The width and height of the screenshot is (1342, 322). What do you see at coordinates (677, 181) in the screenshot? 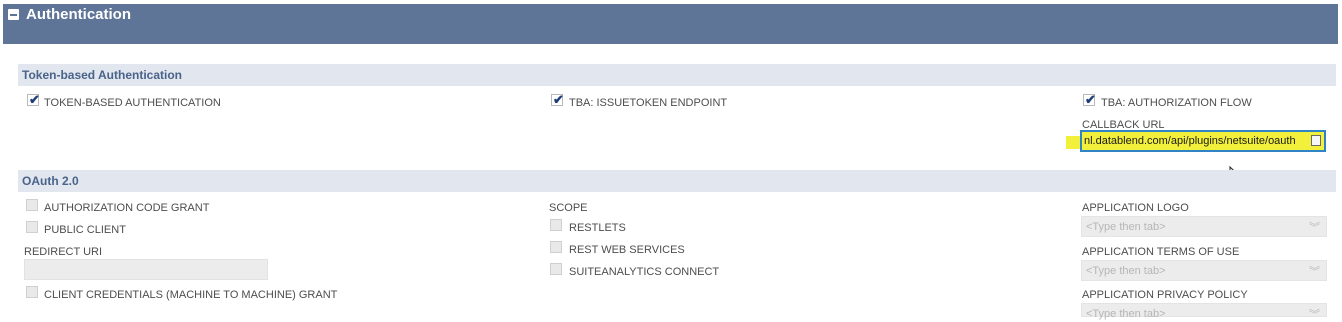
I see `subsection-bar-oauth` at bounding box center [677, 181].